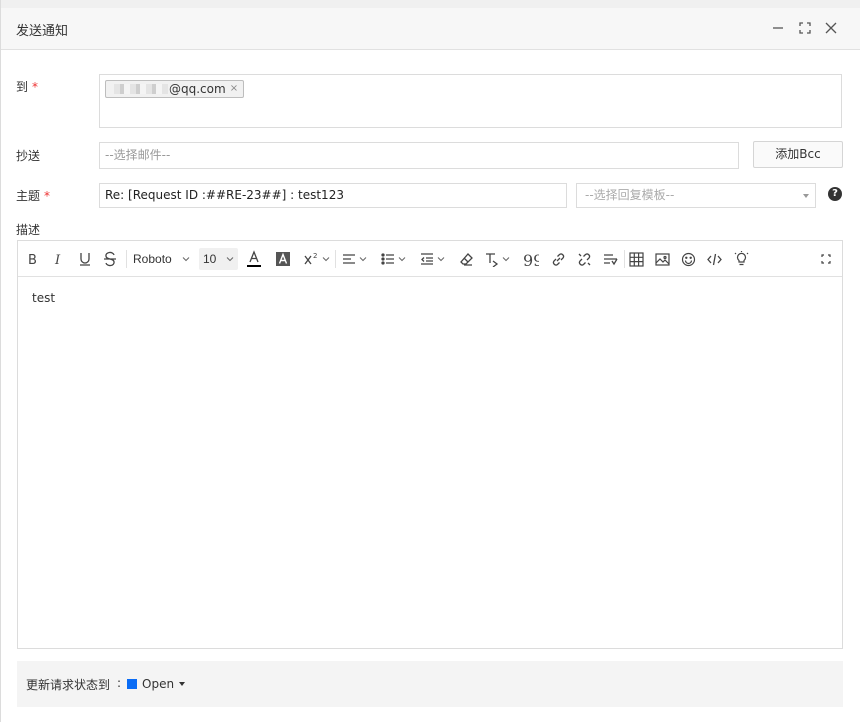 This screenshot has width=860, height=722. Describe the element at coordinates (610, 259) in the screenshot. I see `line-spacing-icon` at that location.